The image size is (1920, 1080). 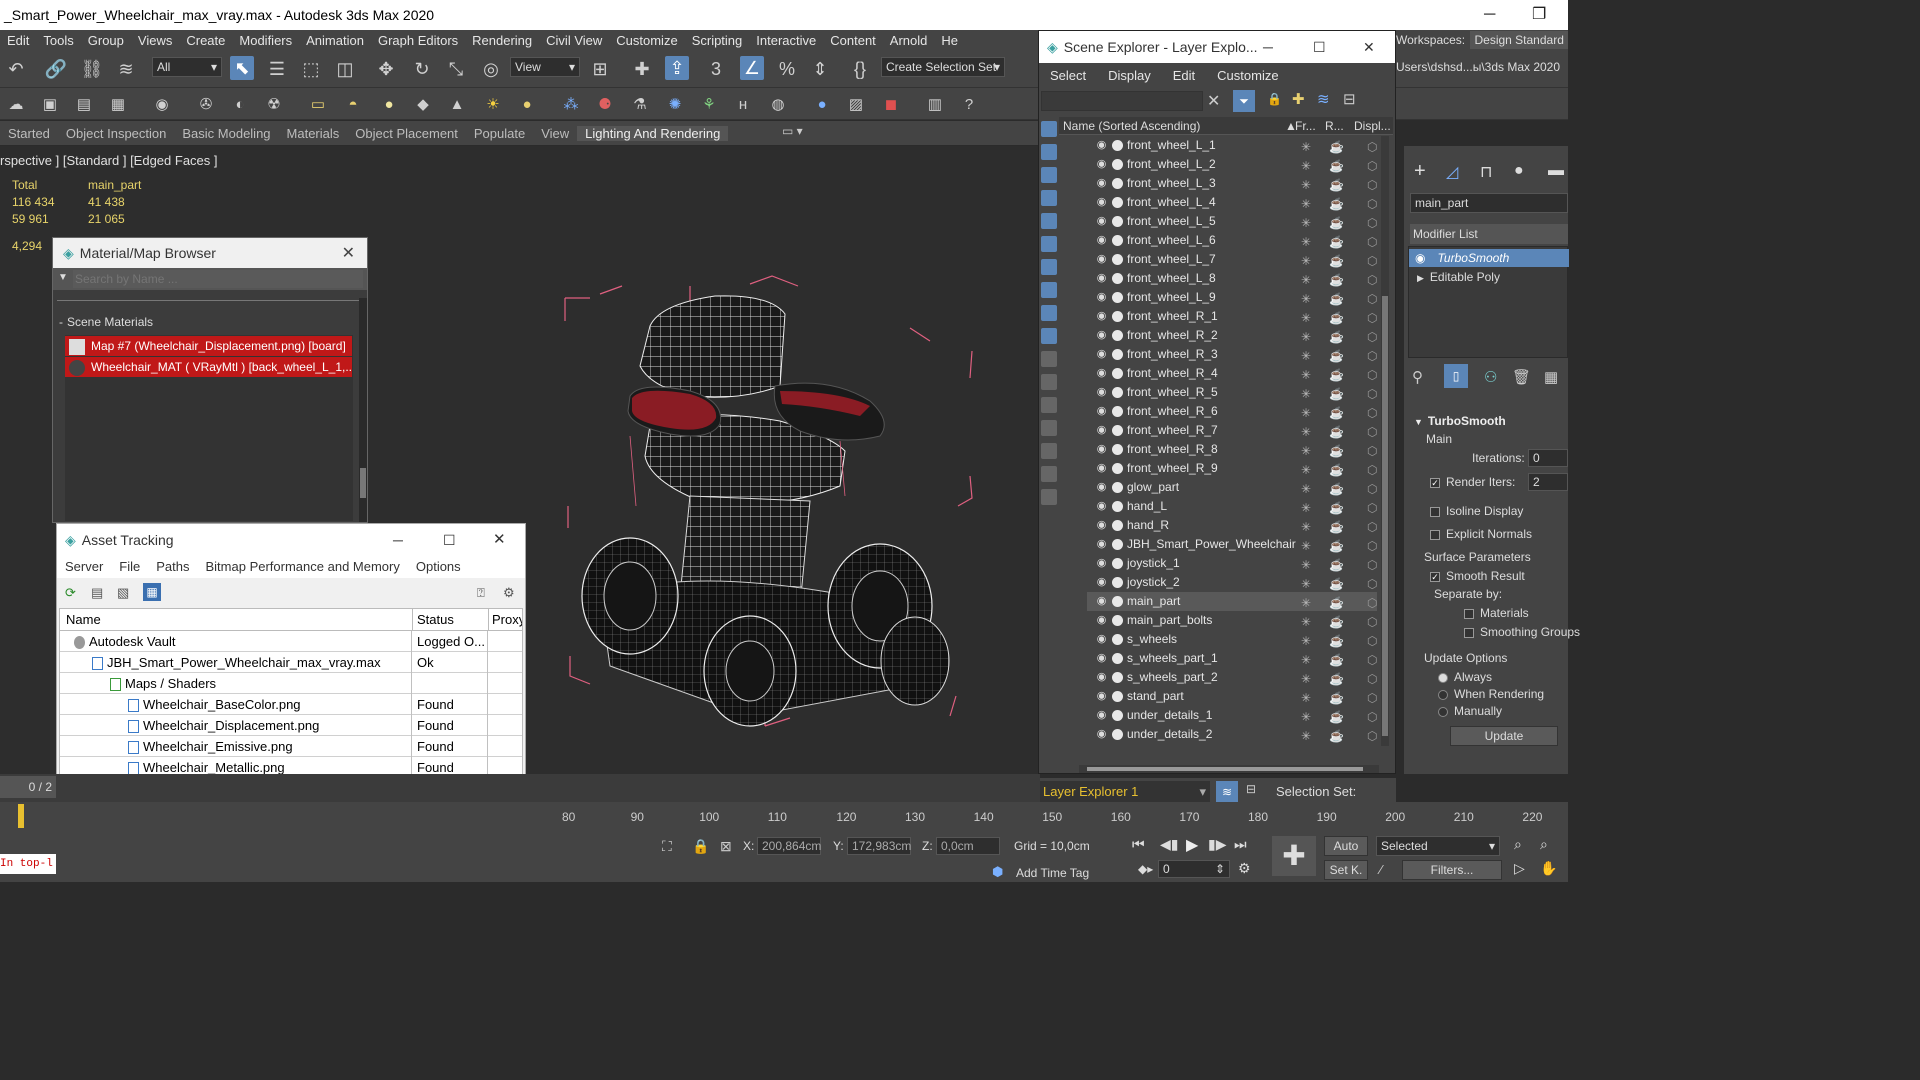 I want to click on filter-display-none-icon, so click(x=1049, y=428).